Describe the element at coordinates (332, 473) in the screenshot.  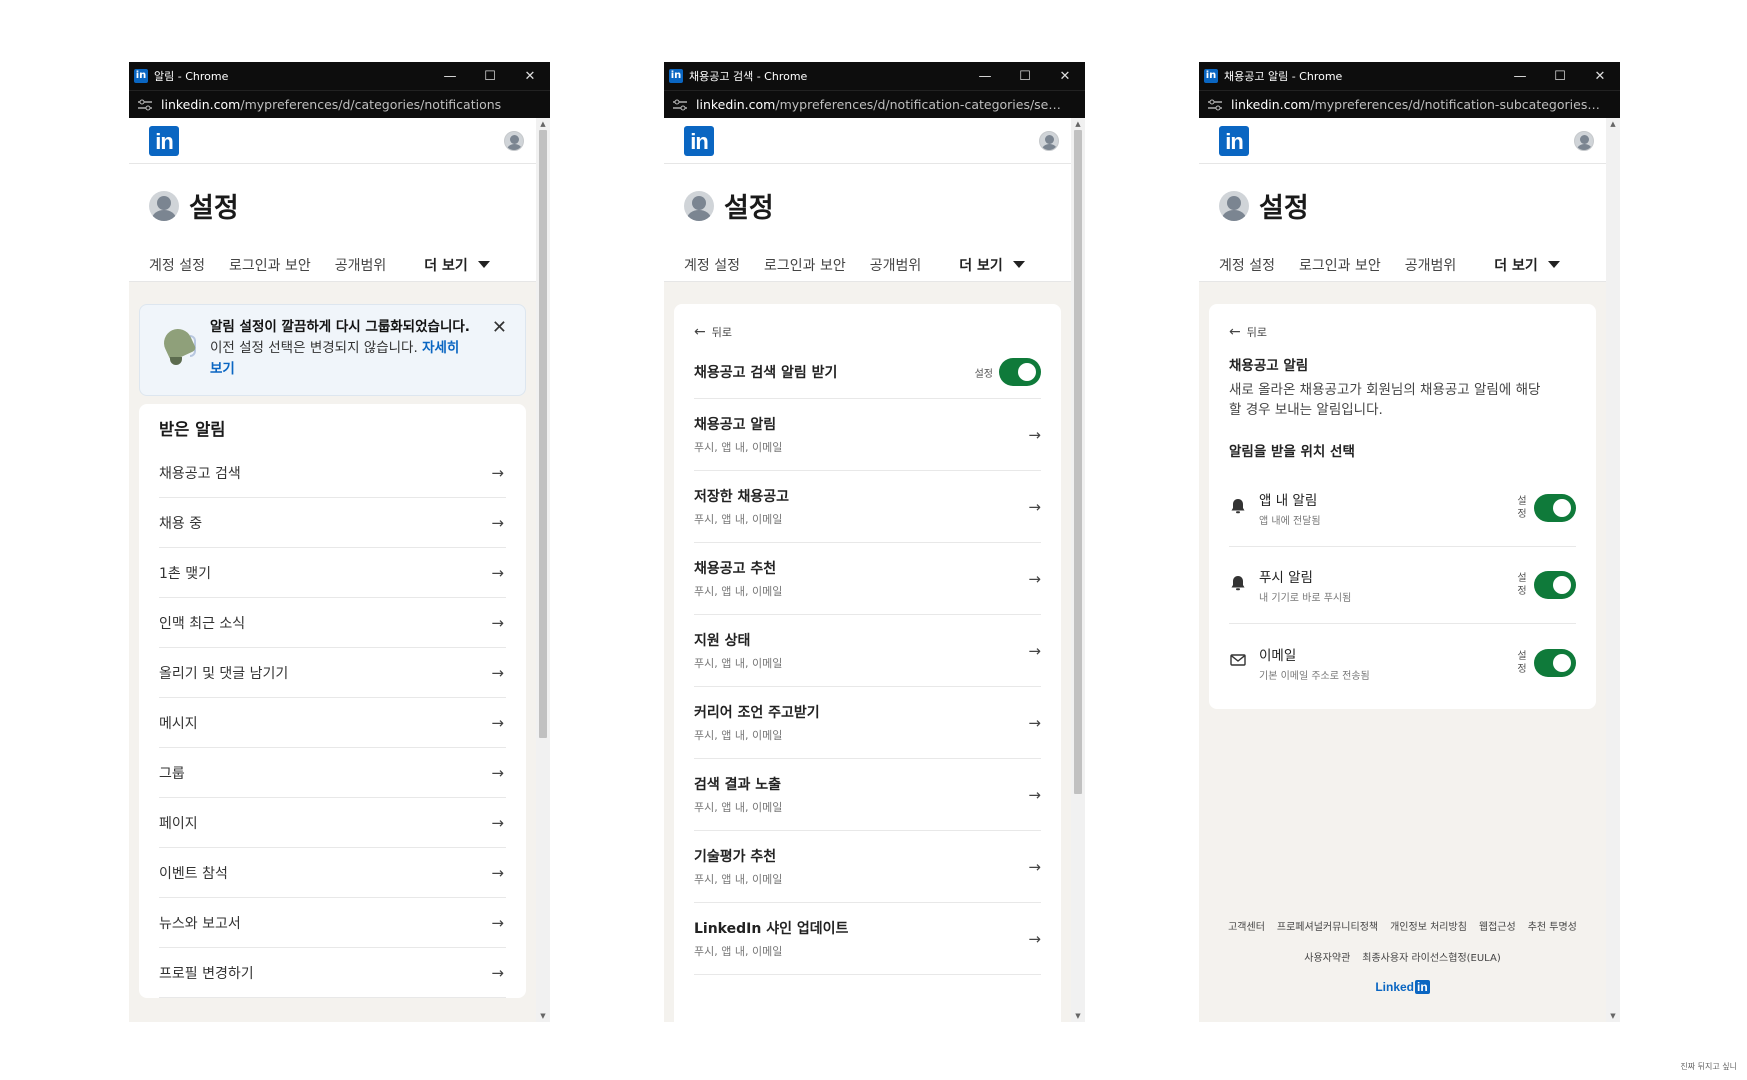
I see `list-item: 채용공고 검색 →` at that location.